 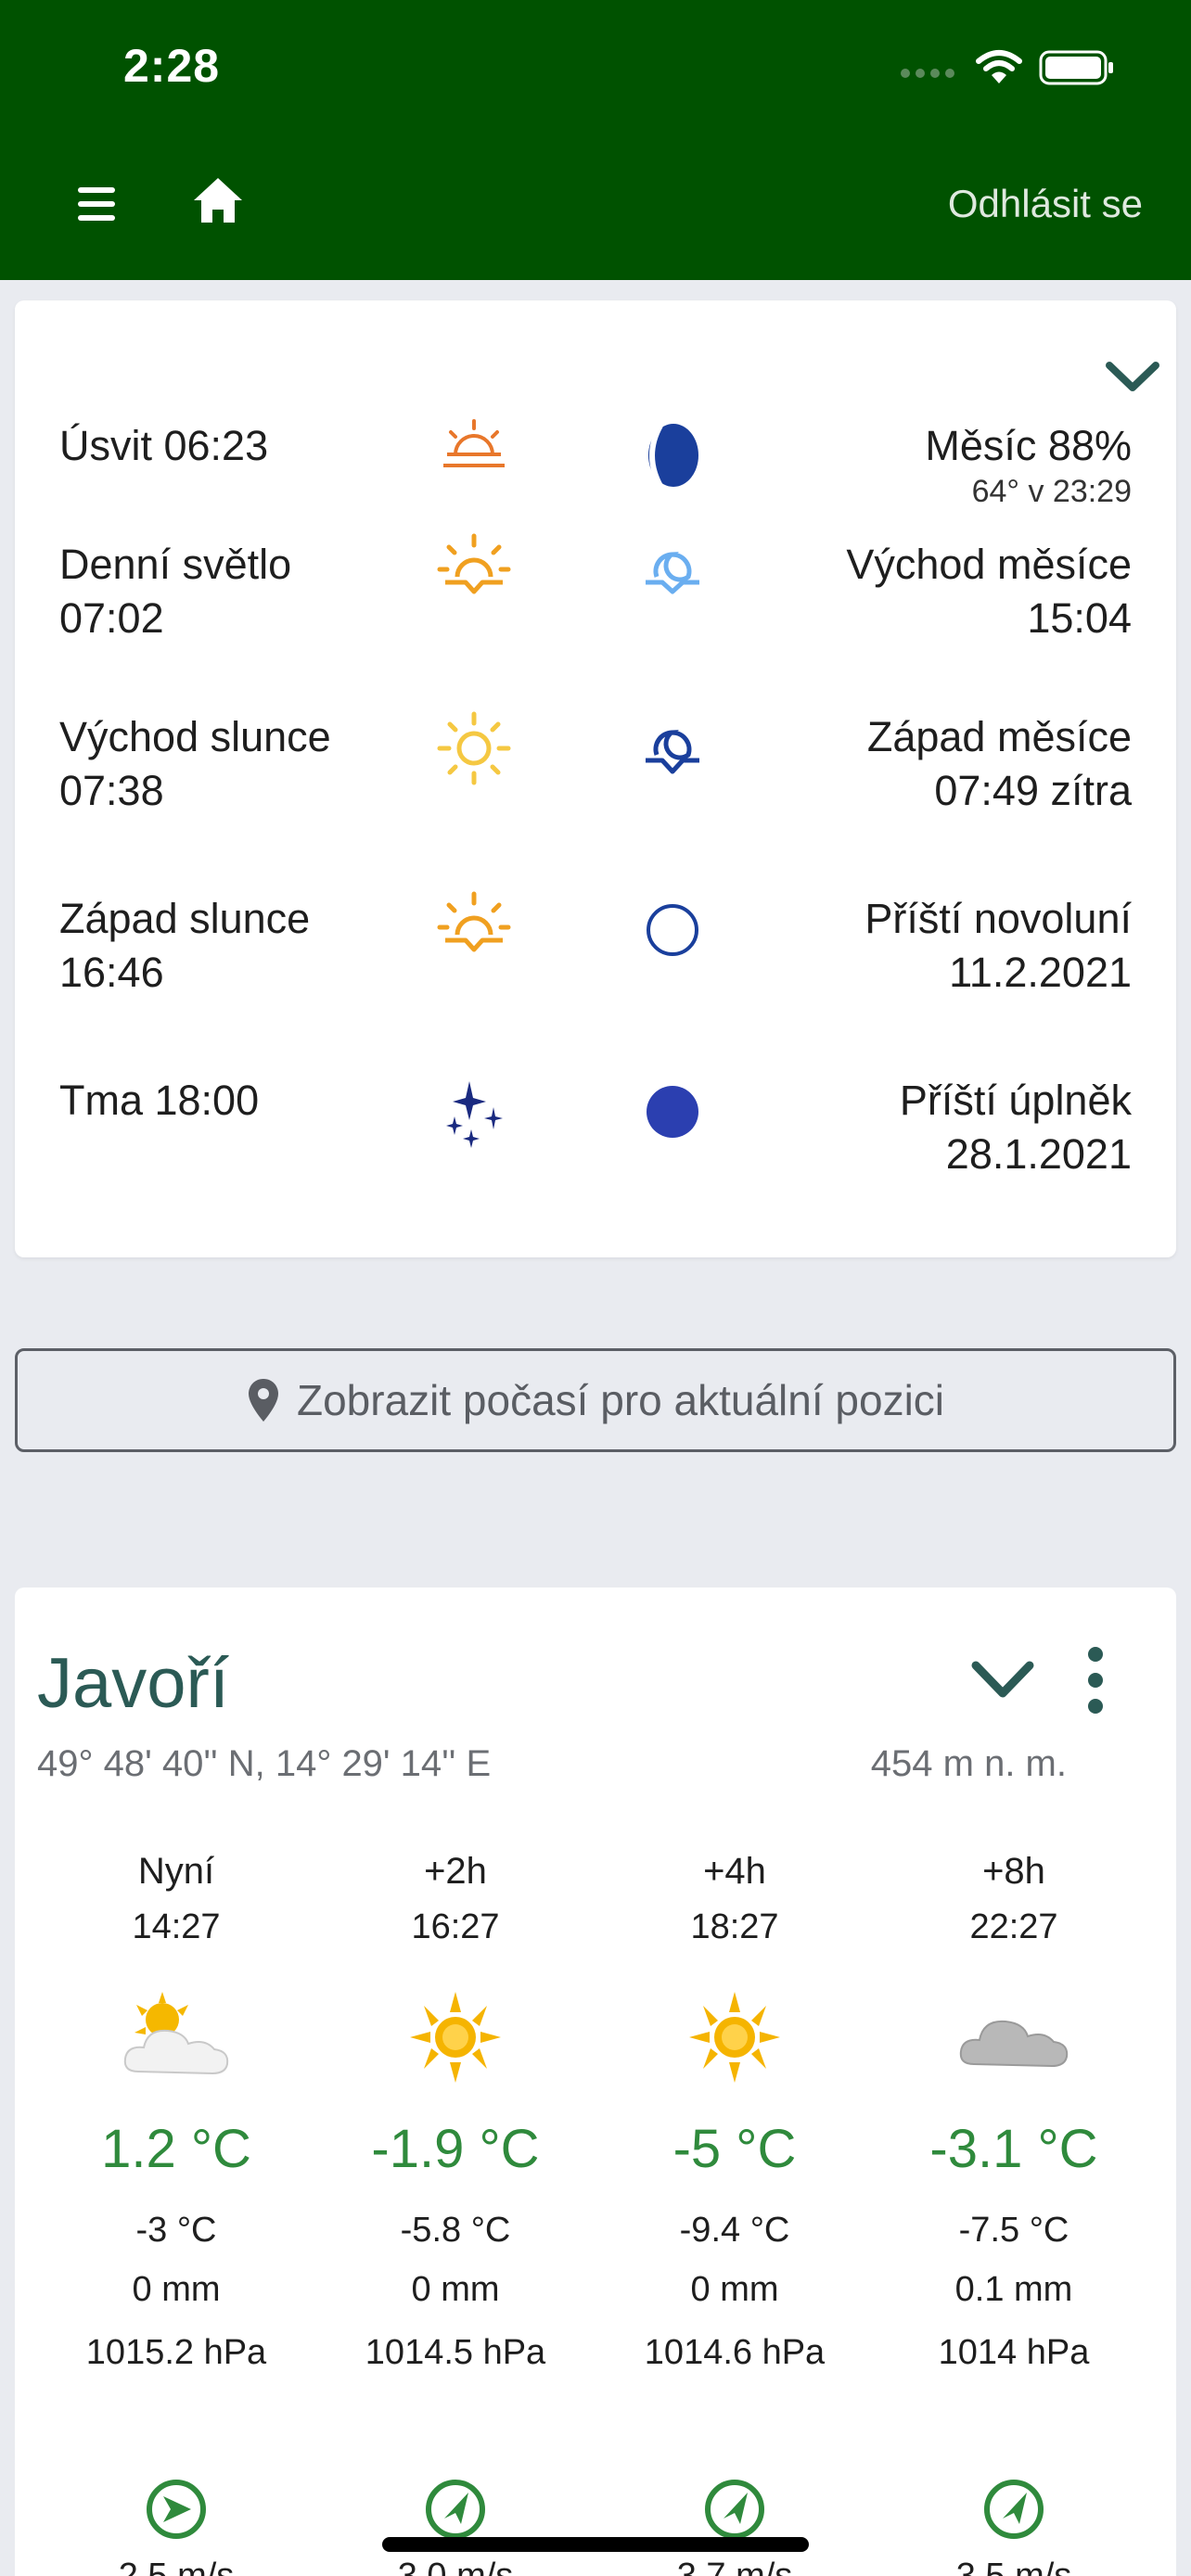 What do you see at coordinates (734, 2149) in the screenshot?
I see `forecast-temperature: -5 °C` at bounding box center [734, 2149].